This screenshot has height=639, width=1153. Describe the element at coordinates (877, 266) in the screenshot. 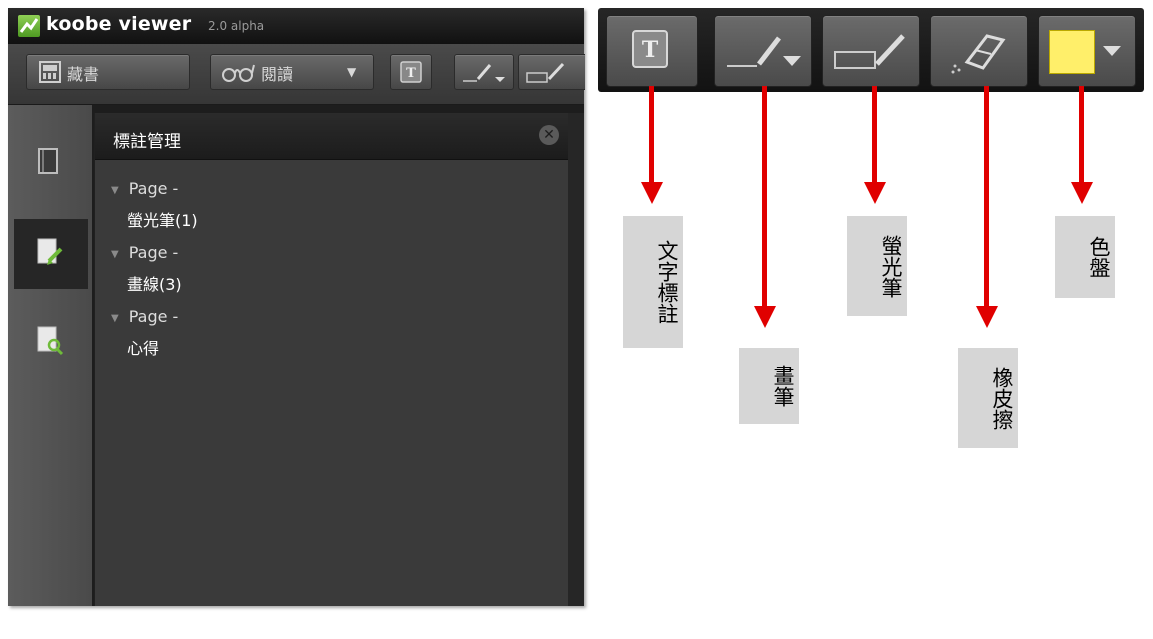

I see `label-highlighter: 螢光筆` at that location.